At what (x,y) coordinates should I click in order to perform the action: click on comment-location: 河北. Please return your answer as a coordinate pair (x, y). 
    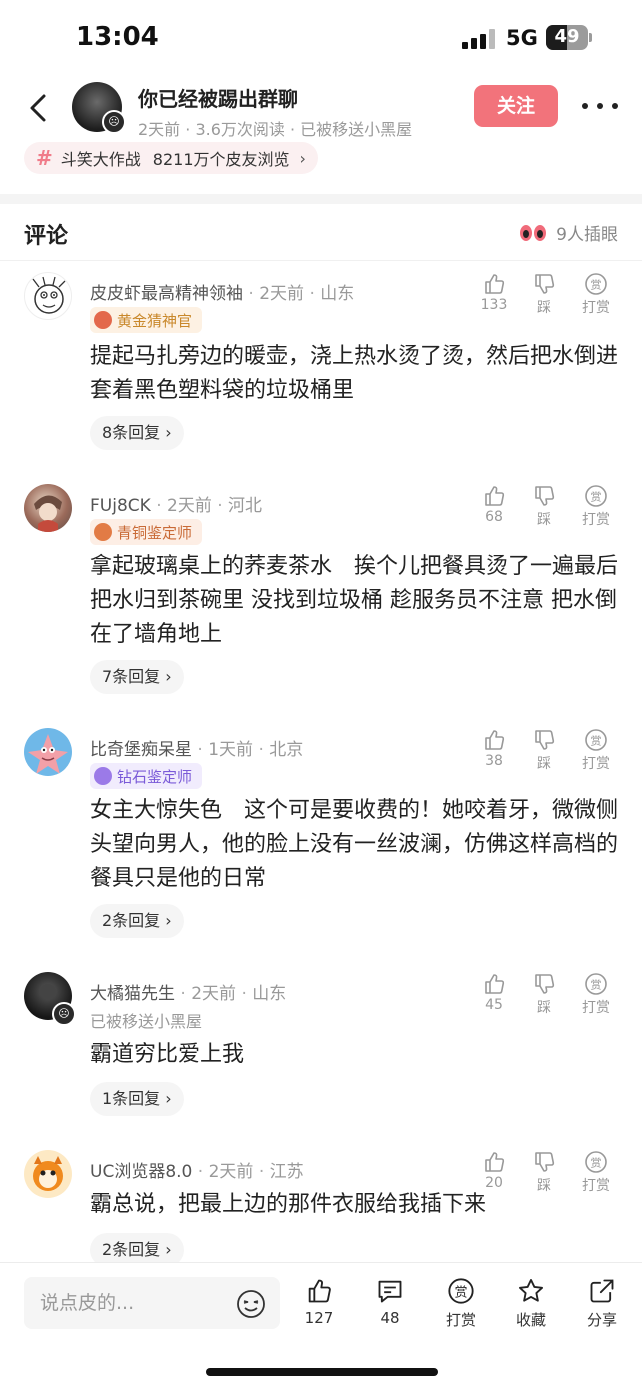
    Looking at the image, I should click on (245, 506).